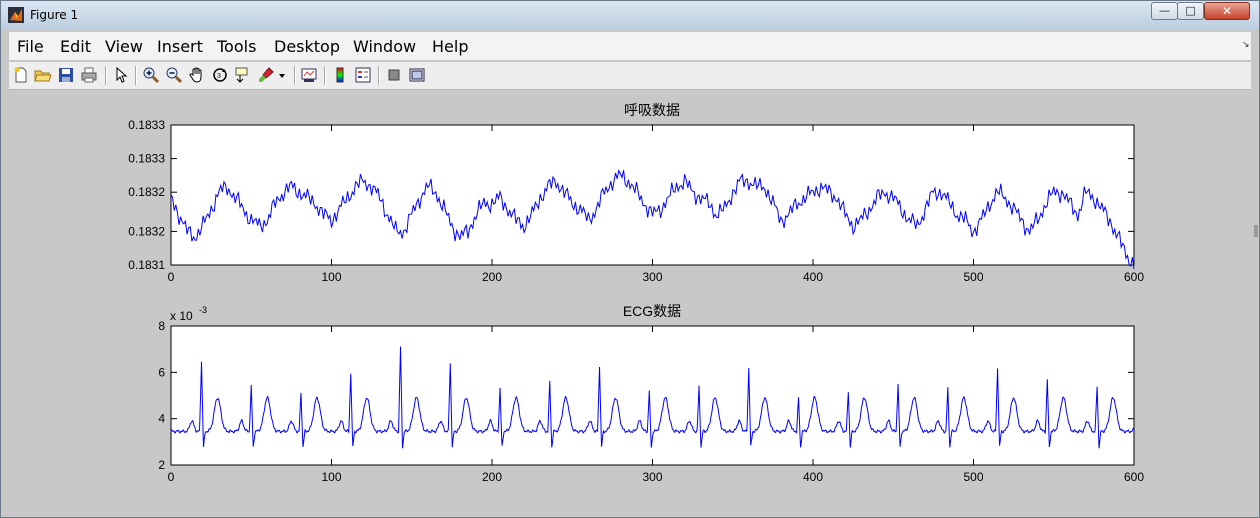 This screenshot has width=1260, height=518. Describe the element at coordinates (630, 76) in the screenshot. I see `figure-toolbar: 3` at that location.